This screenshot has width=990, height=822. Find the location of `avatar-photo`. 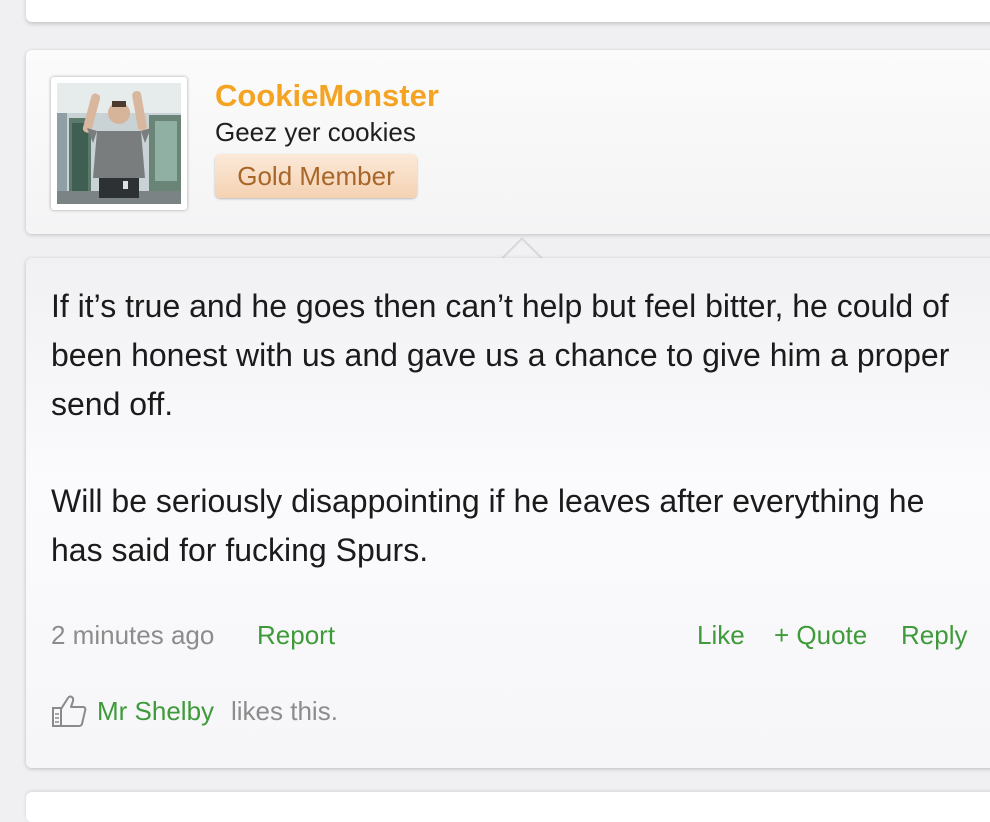

avatar-photo is located at coordinates (119, 143).